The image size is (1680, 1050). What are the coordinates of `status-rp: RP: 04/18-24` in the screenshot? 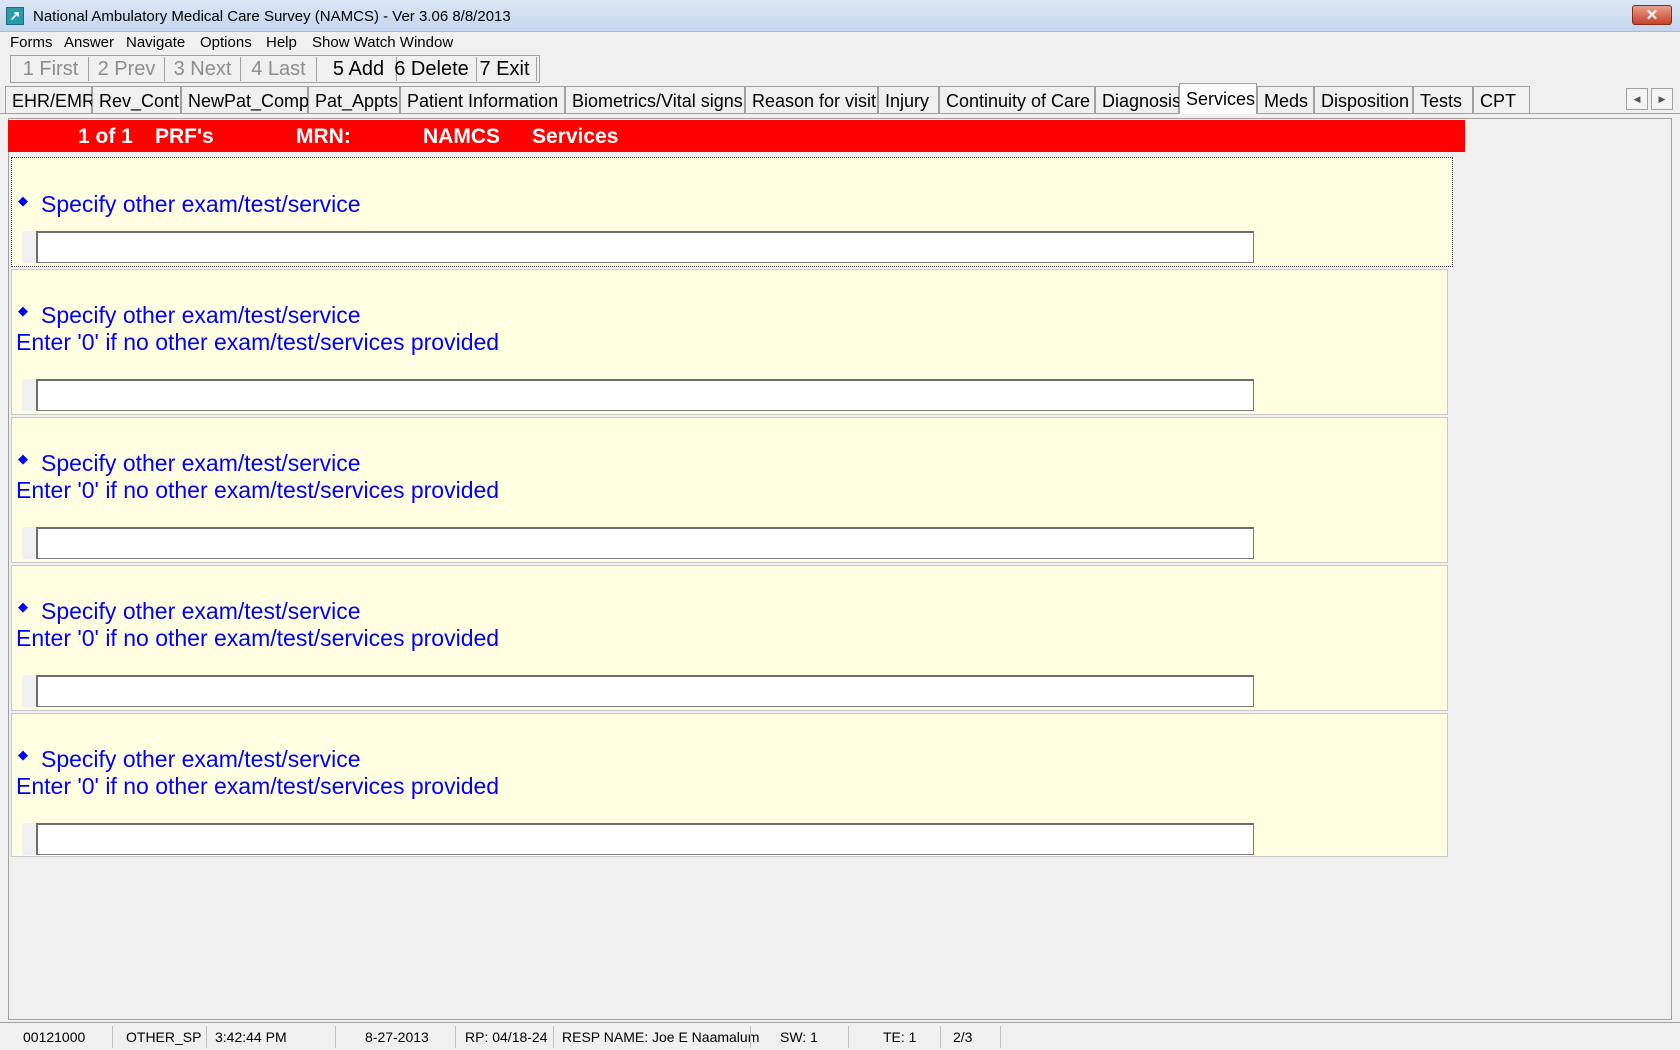 It's located at (506, 1037).